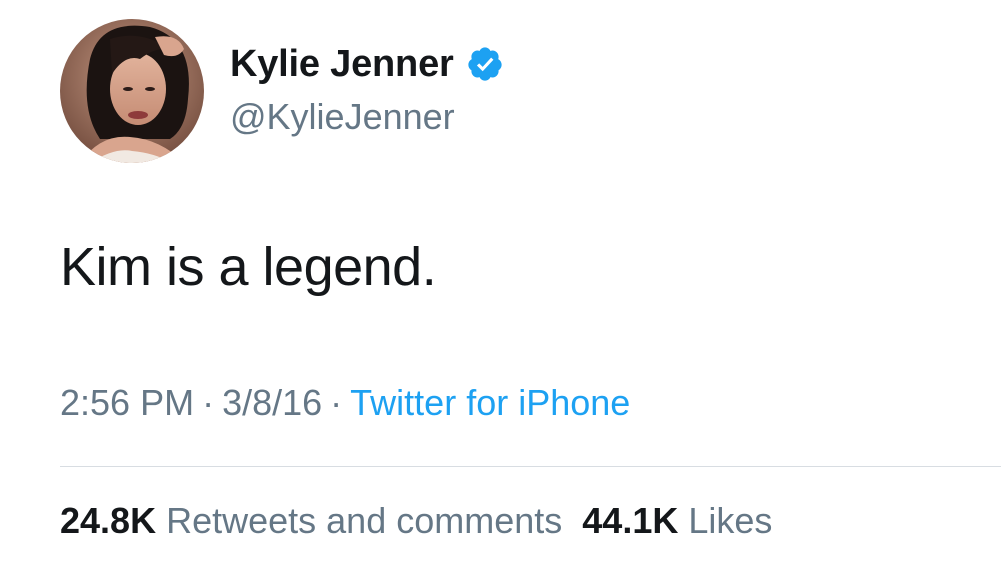 The width and height of the screenshot is (1001, 563). I want to click on tweet-meta: 2:56 PM · 3/8/16 · Twitter for iPhone, so click(345, 403).